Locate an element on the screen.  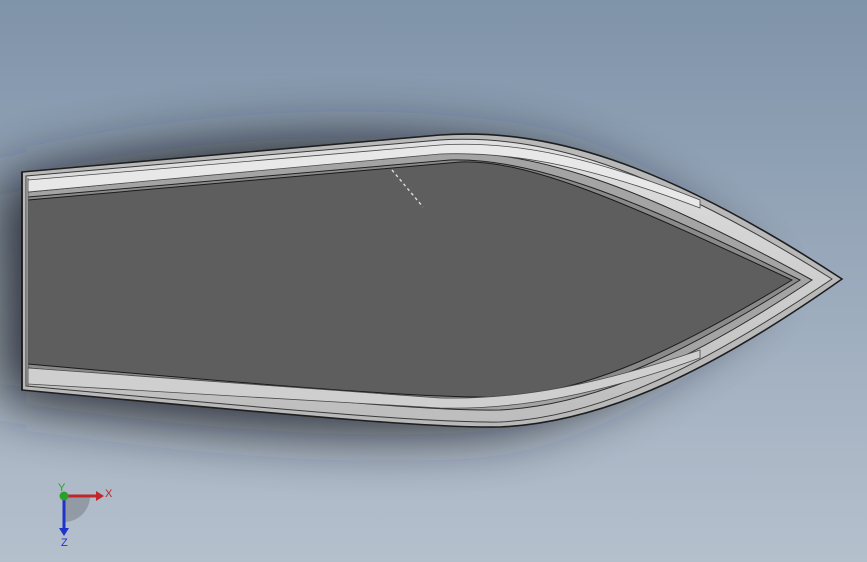
x-axis-arrow is located at coordinates (100, 496).